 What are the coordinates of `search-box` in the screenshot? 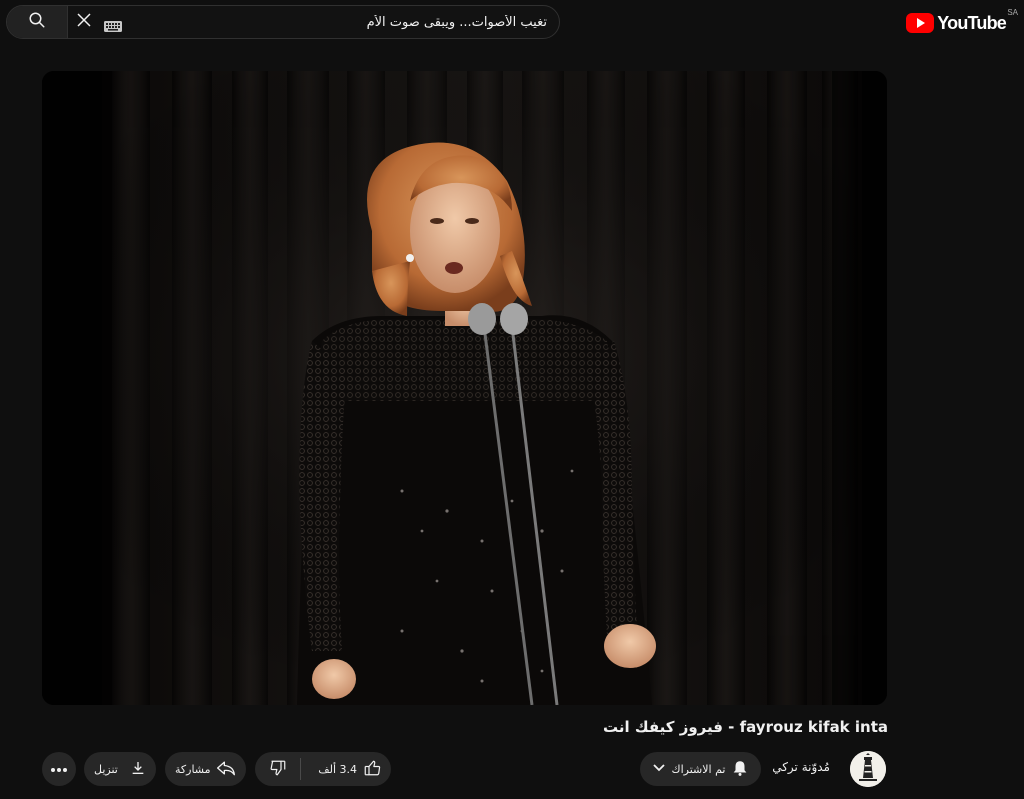 It's located at (283, 22).